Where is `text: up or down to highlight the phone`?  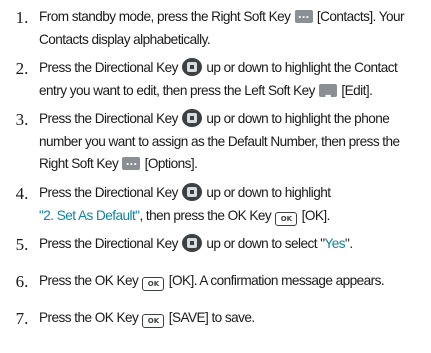
text: up or down to highlight the phone is located at coordinates (298, 118).